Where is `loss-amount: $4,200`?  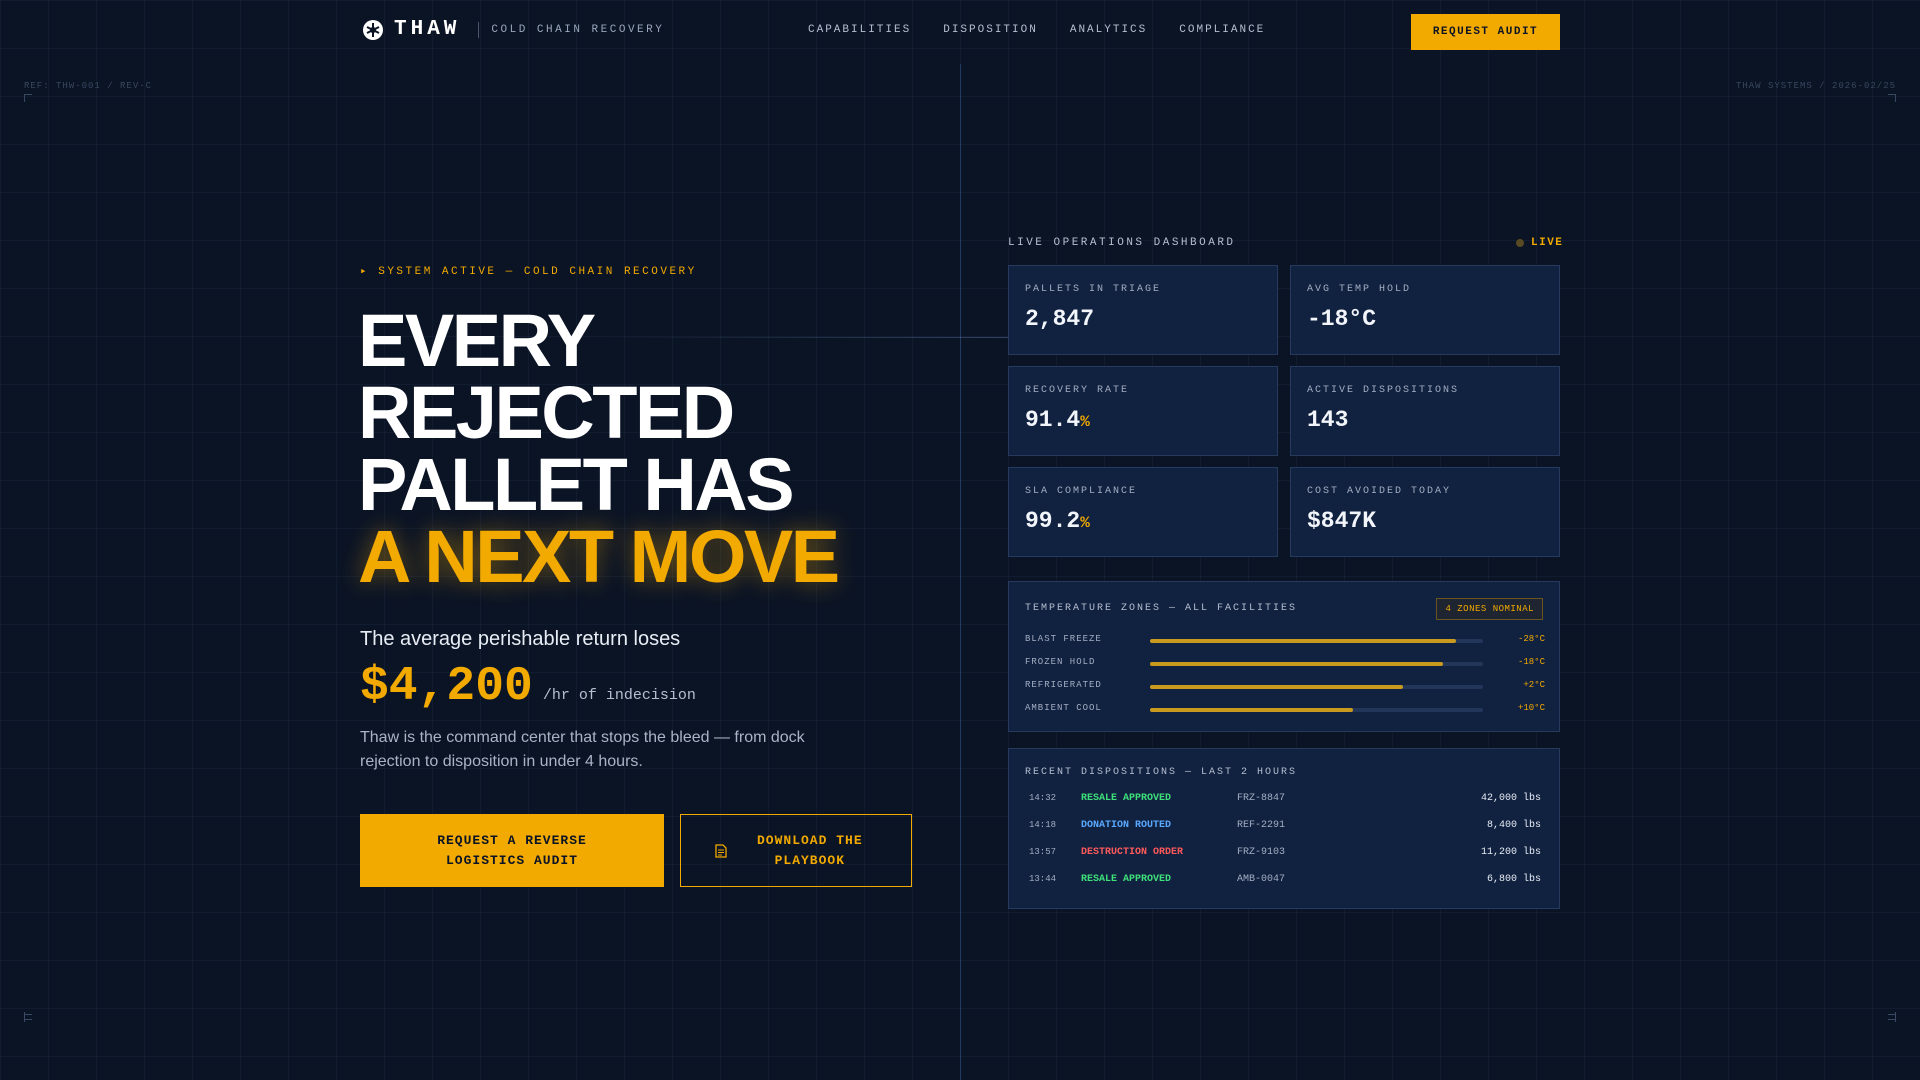 loss-amount: $4,200 is located at coordinates (446, 687).